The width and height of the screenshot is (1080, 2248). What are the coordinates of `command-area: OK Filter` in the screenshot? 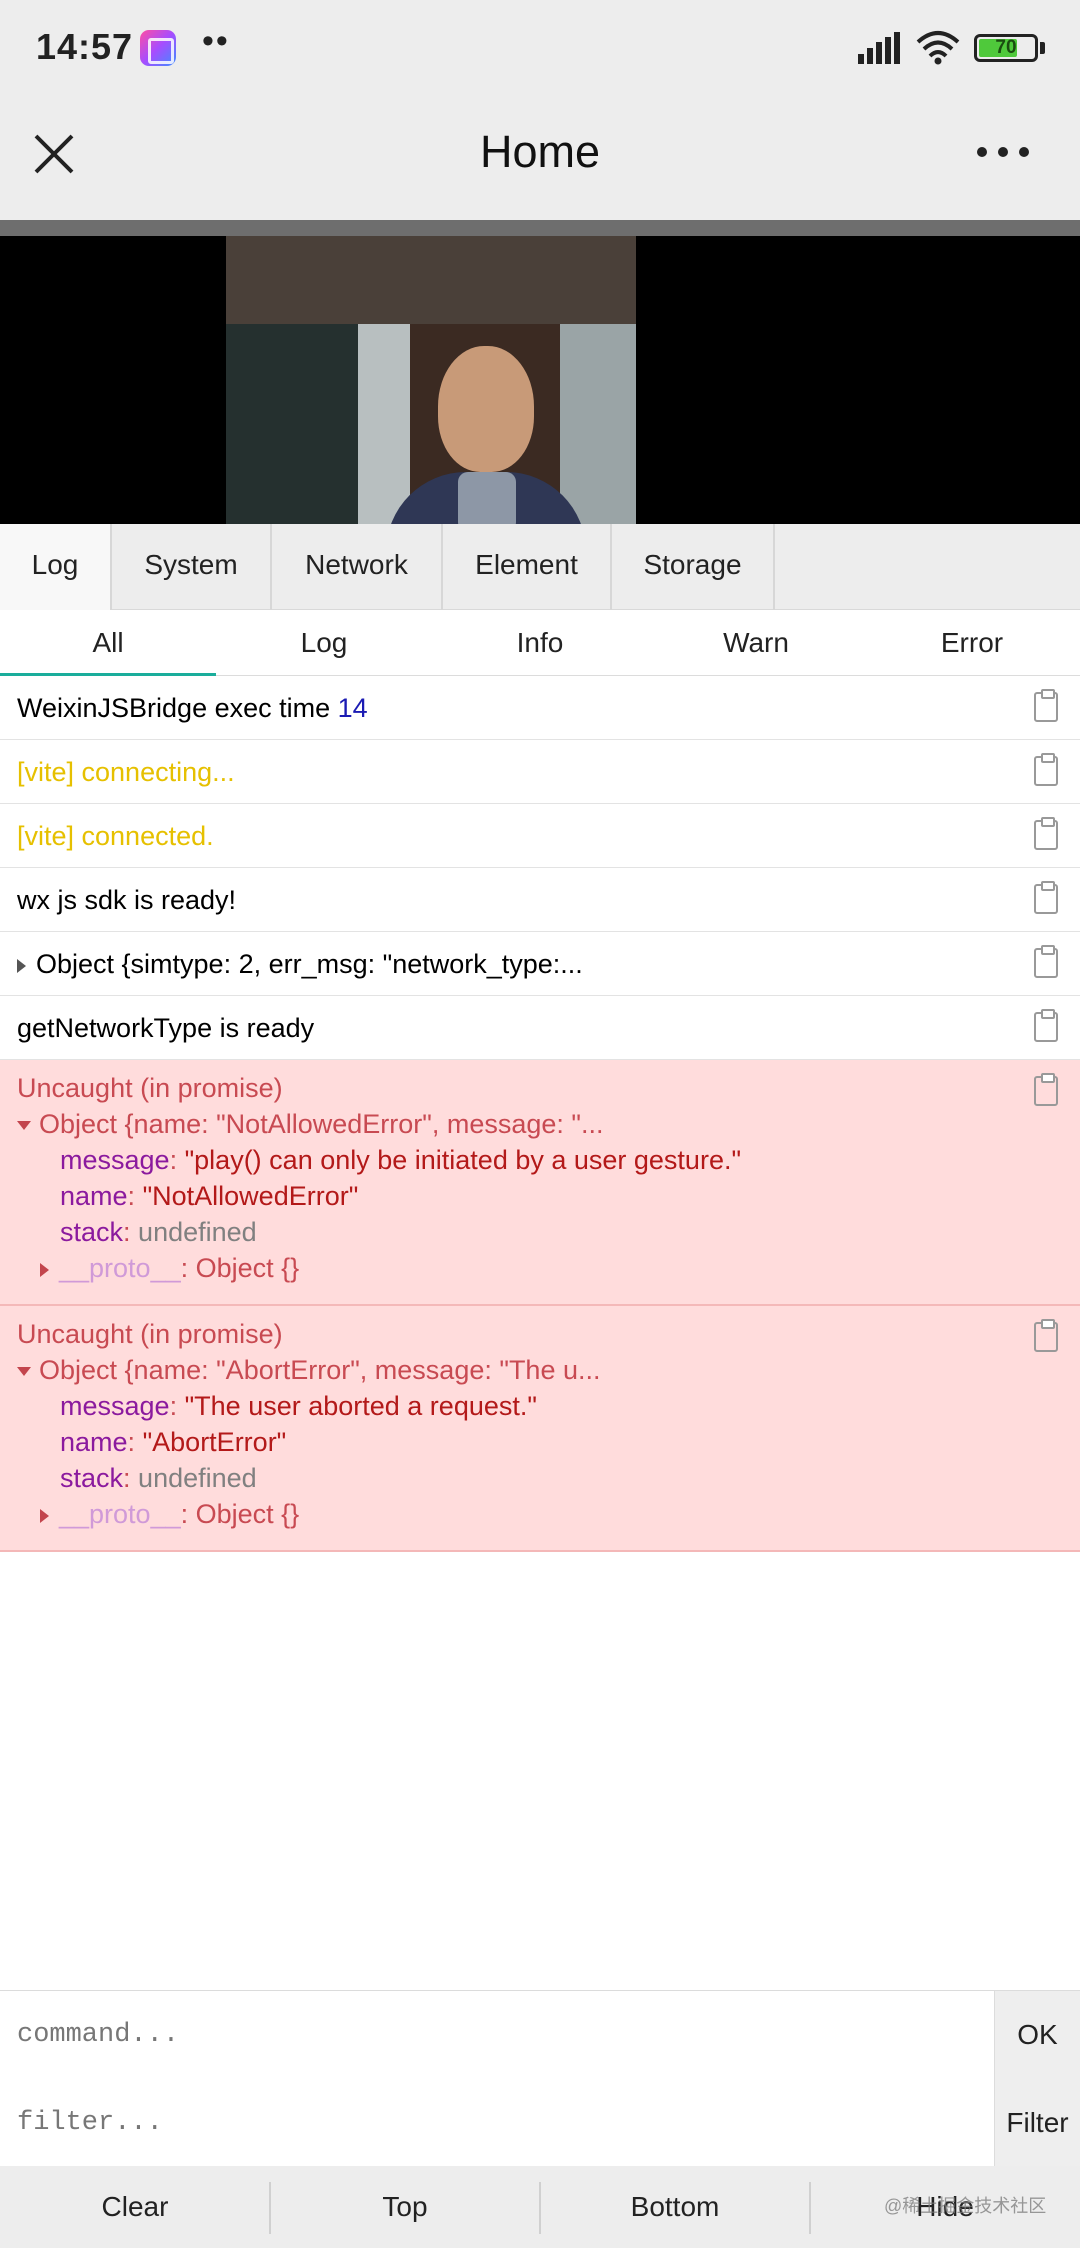 It's located at (540, 2078).